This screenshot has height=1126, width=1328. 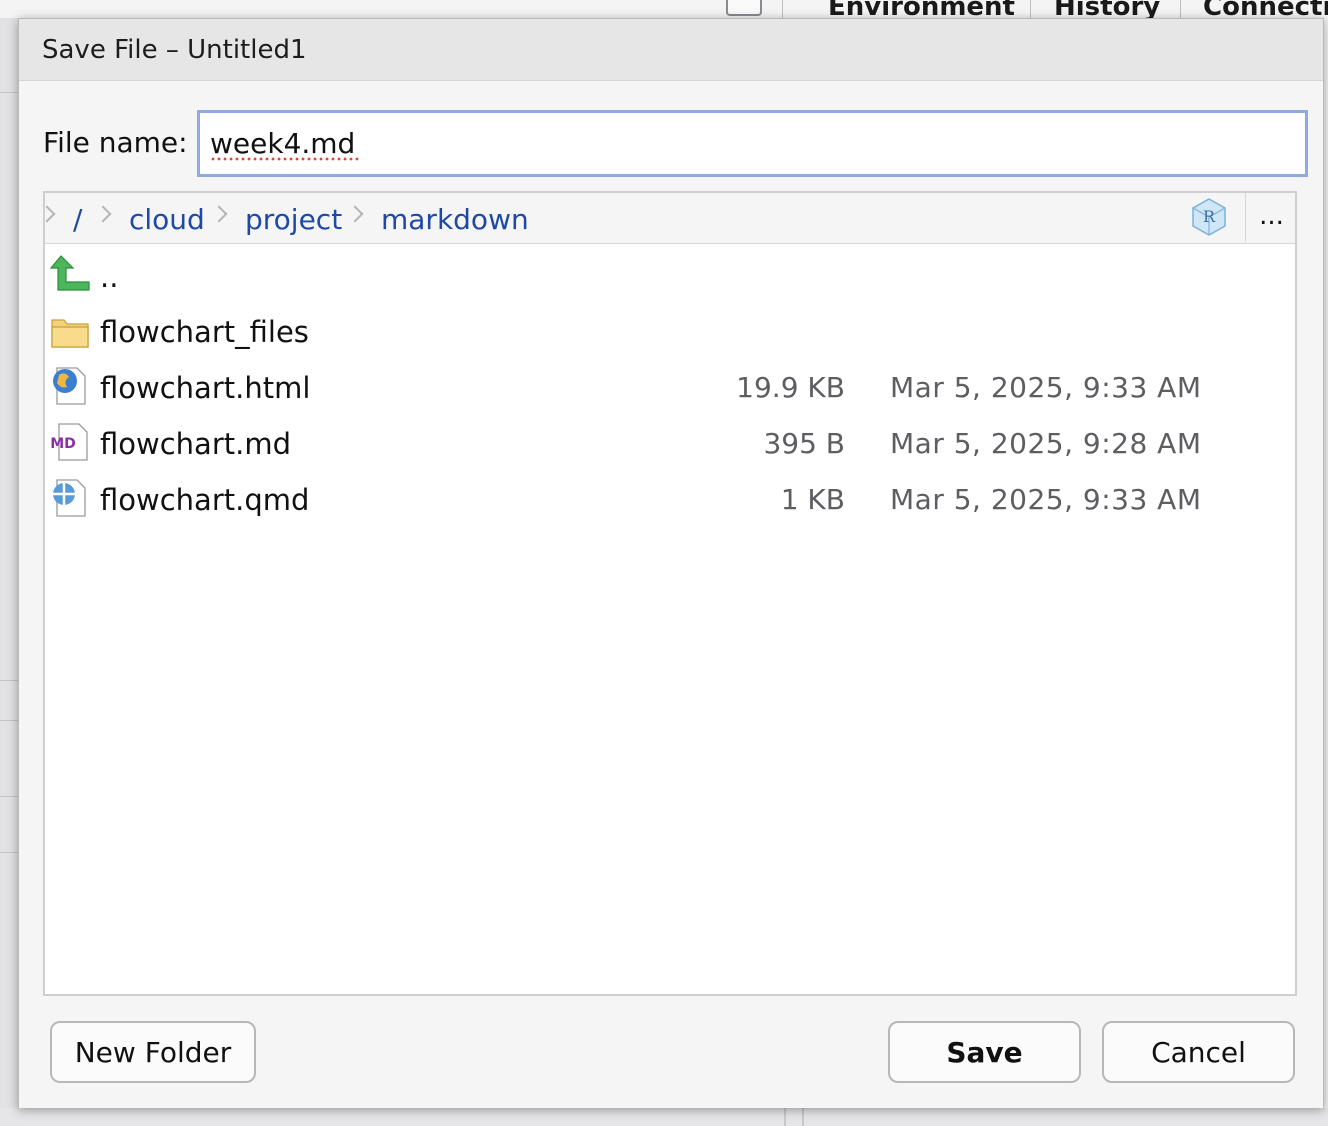 What do you see at coordinates (167, 219) in the screenshot?
I see `breadcrumb-cloud: cloud` at bounding box center [167, 219].